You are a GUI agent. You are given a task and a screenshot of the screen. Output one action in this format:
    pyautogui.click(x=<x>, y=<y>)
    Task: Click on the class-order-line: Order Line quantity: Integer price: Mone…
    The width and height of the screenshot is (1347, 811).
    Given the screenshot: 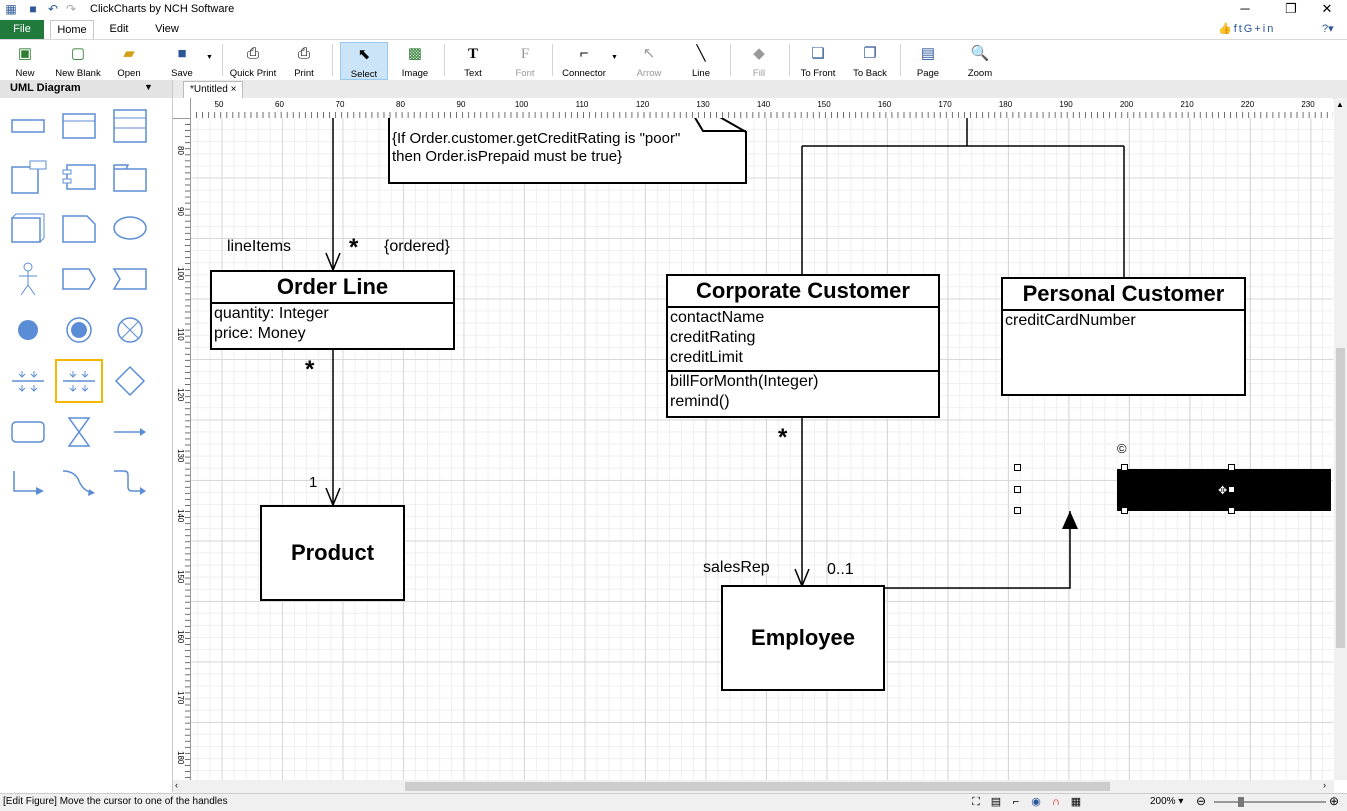 What is the action you would take?
    pyautogui.click(x=332, y=310)
    